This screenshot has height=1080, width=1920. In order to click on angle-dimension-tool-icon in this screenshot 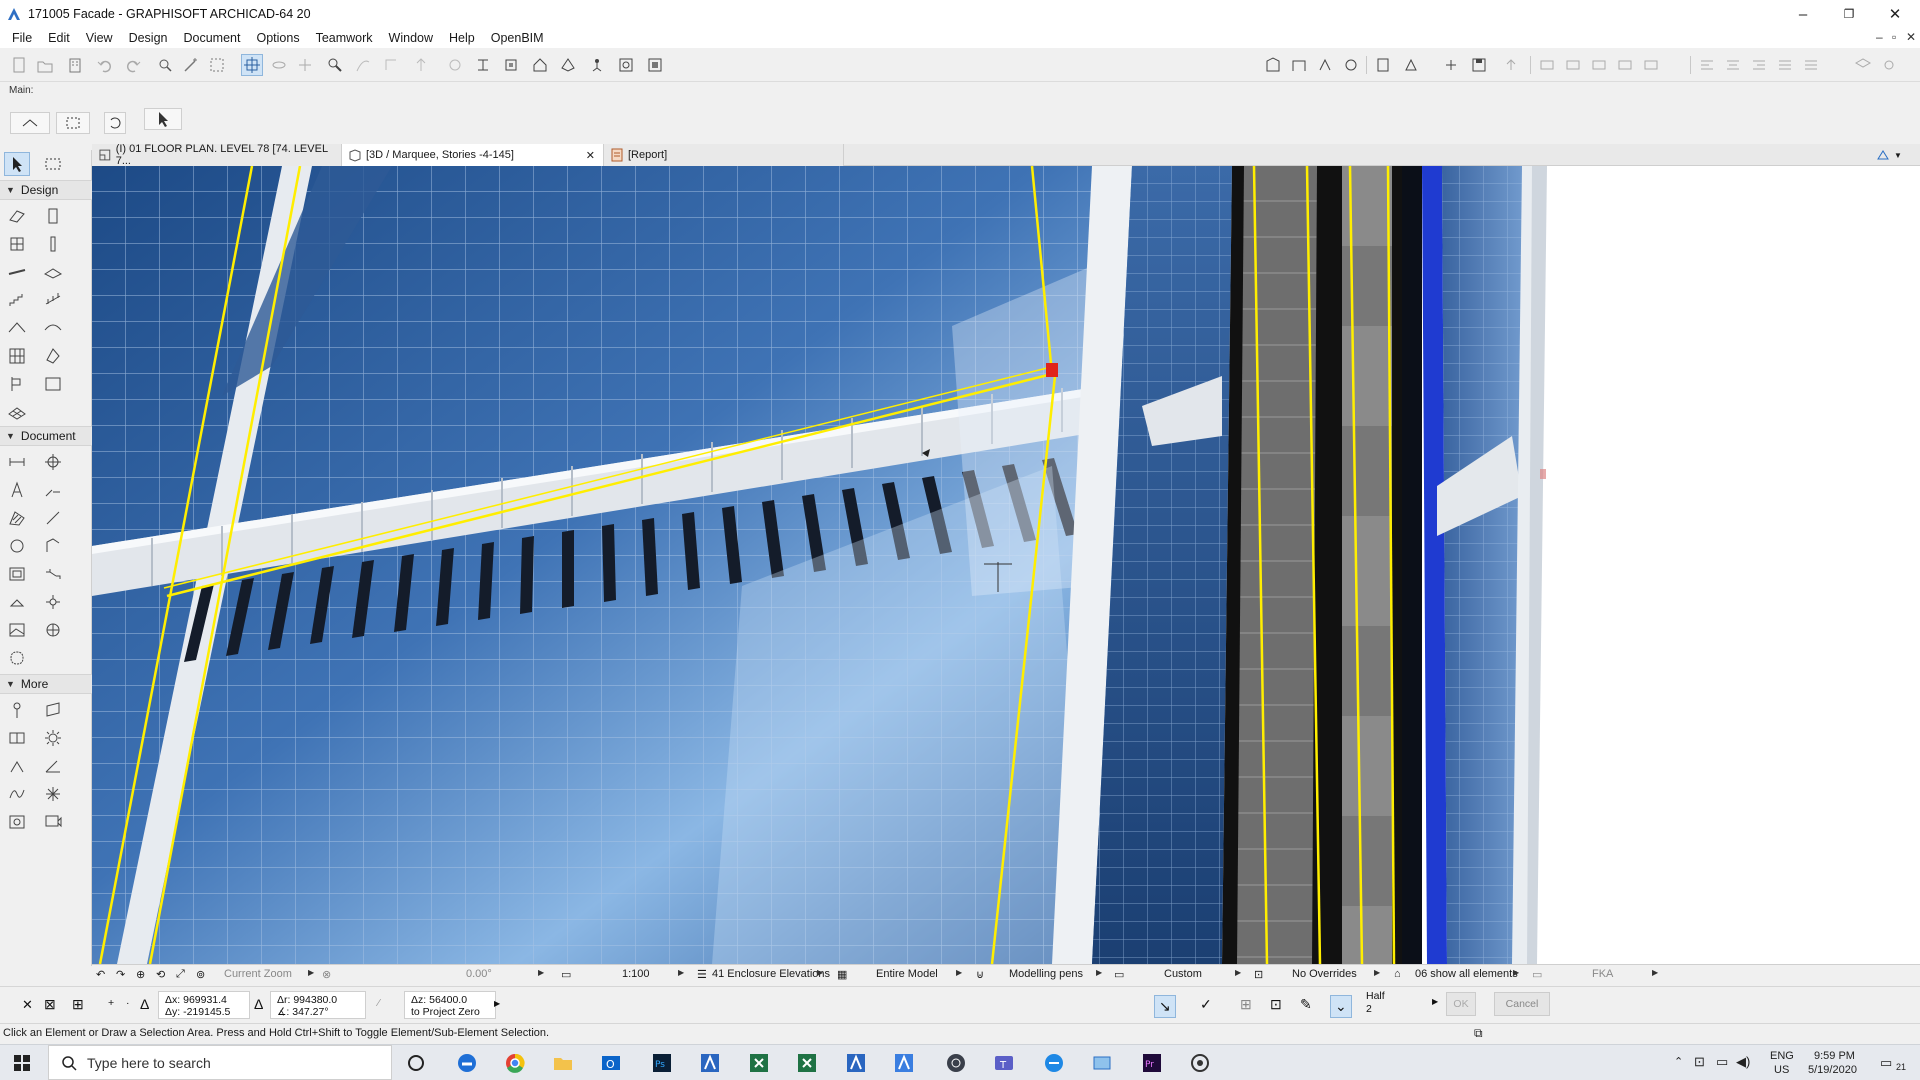, I will do `click(53, 766)`.